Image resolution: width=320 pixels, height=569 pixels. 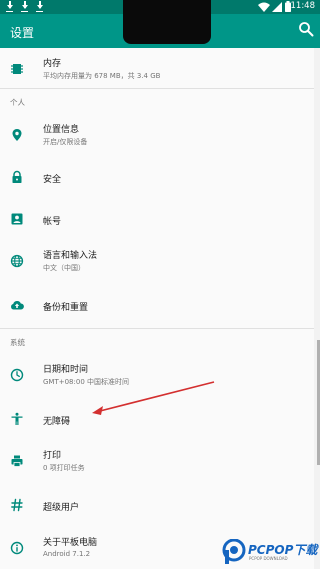 What do you see at coordinates (153, 398) in the screenshot?
I see `annotation-arrow` at bounding box center [153, 398].